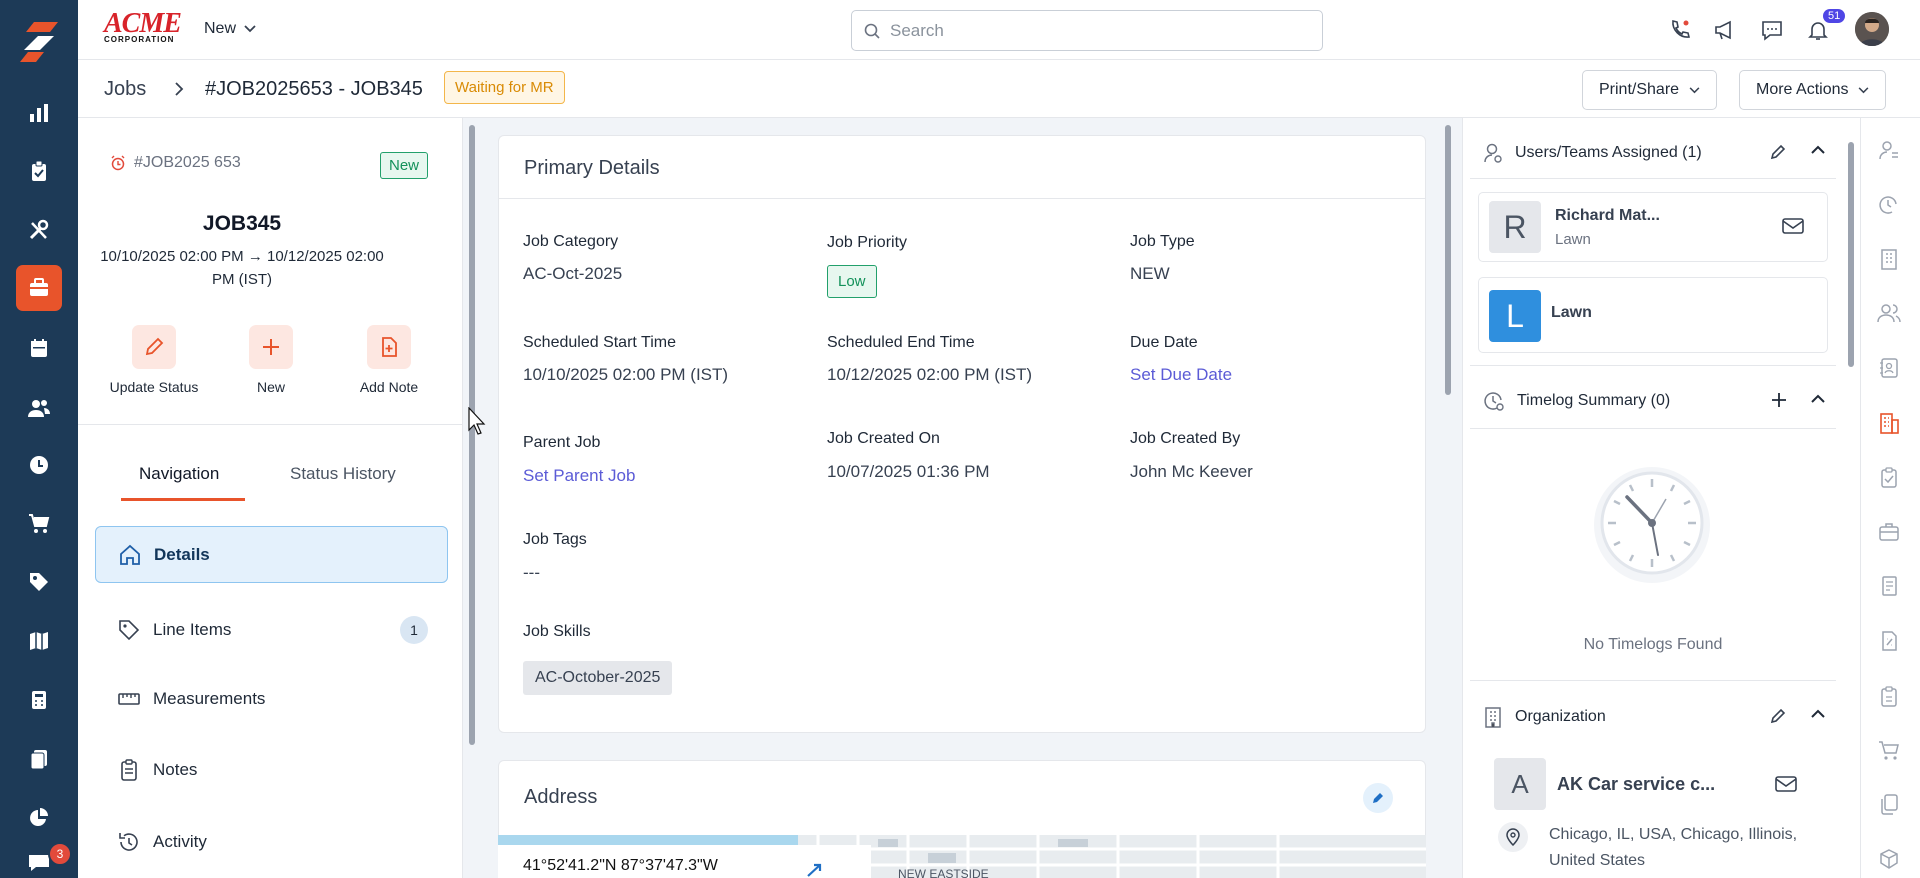  I want to click on context-icon-rail, so click(1890, 498).